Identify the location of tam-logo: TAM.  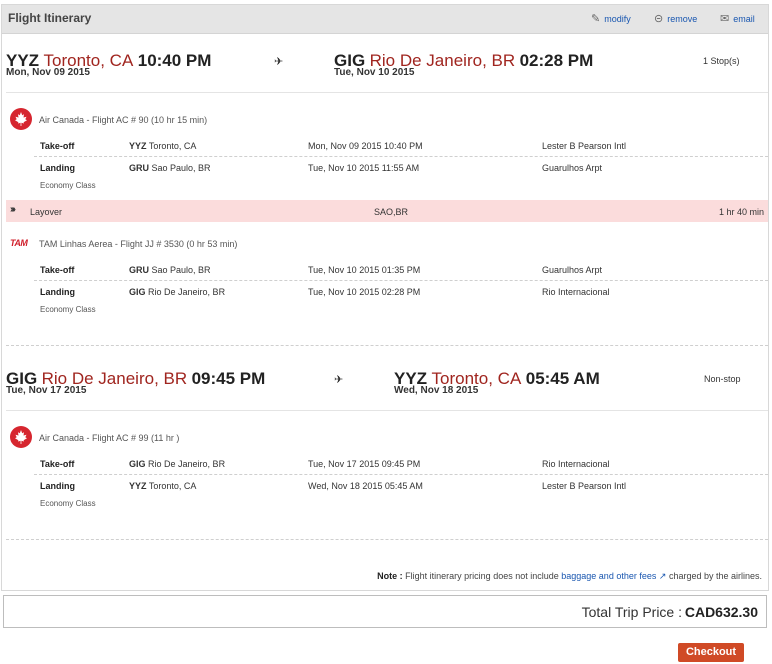
(19, 243).